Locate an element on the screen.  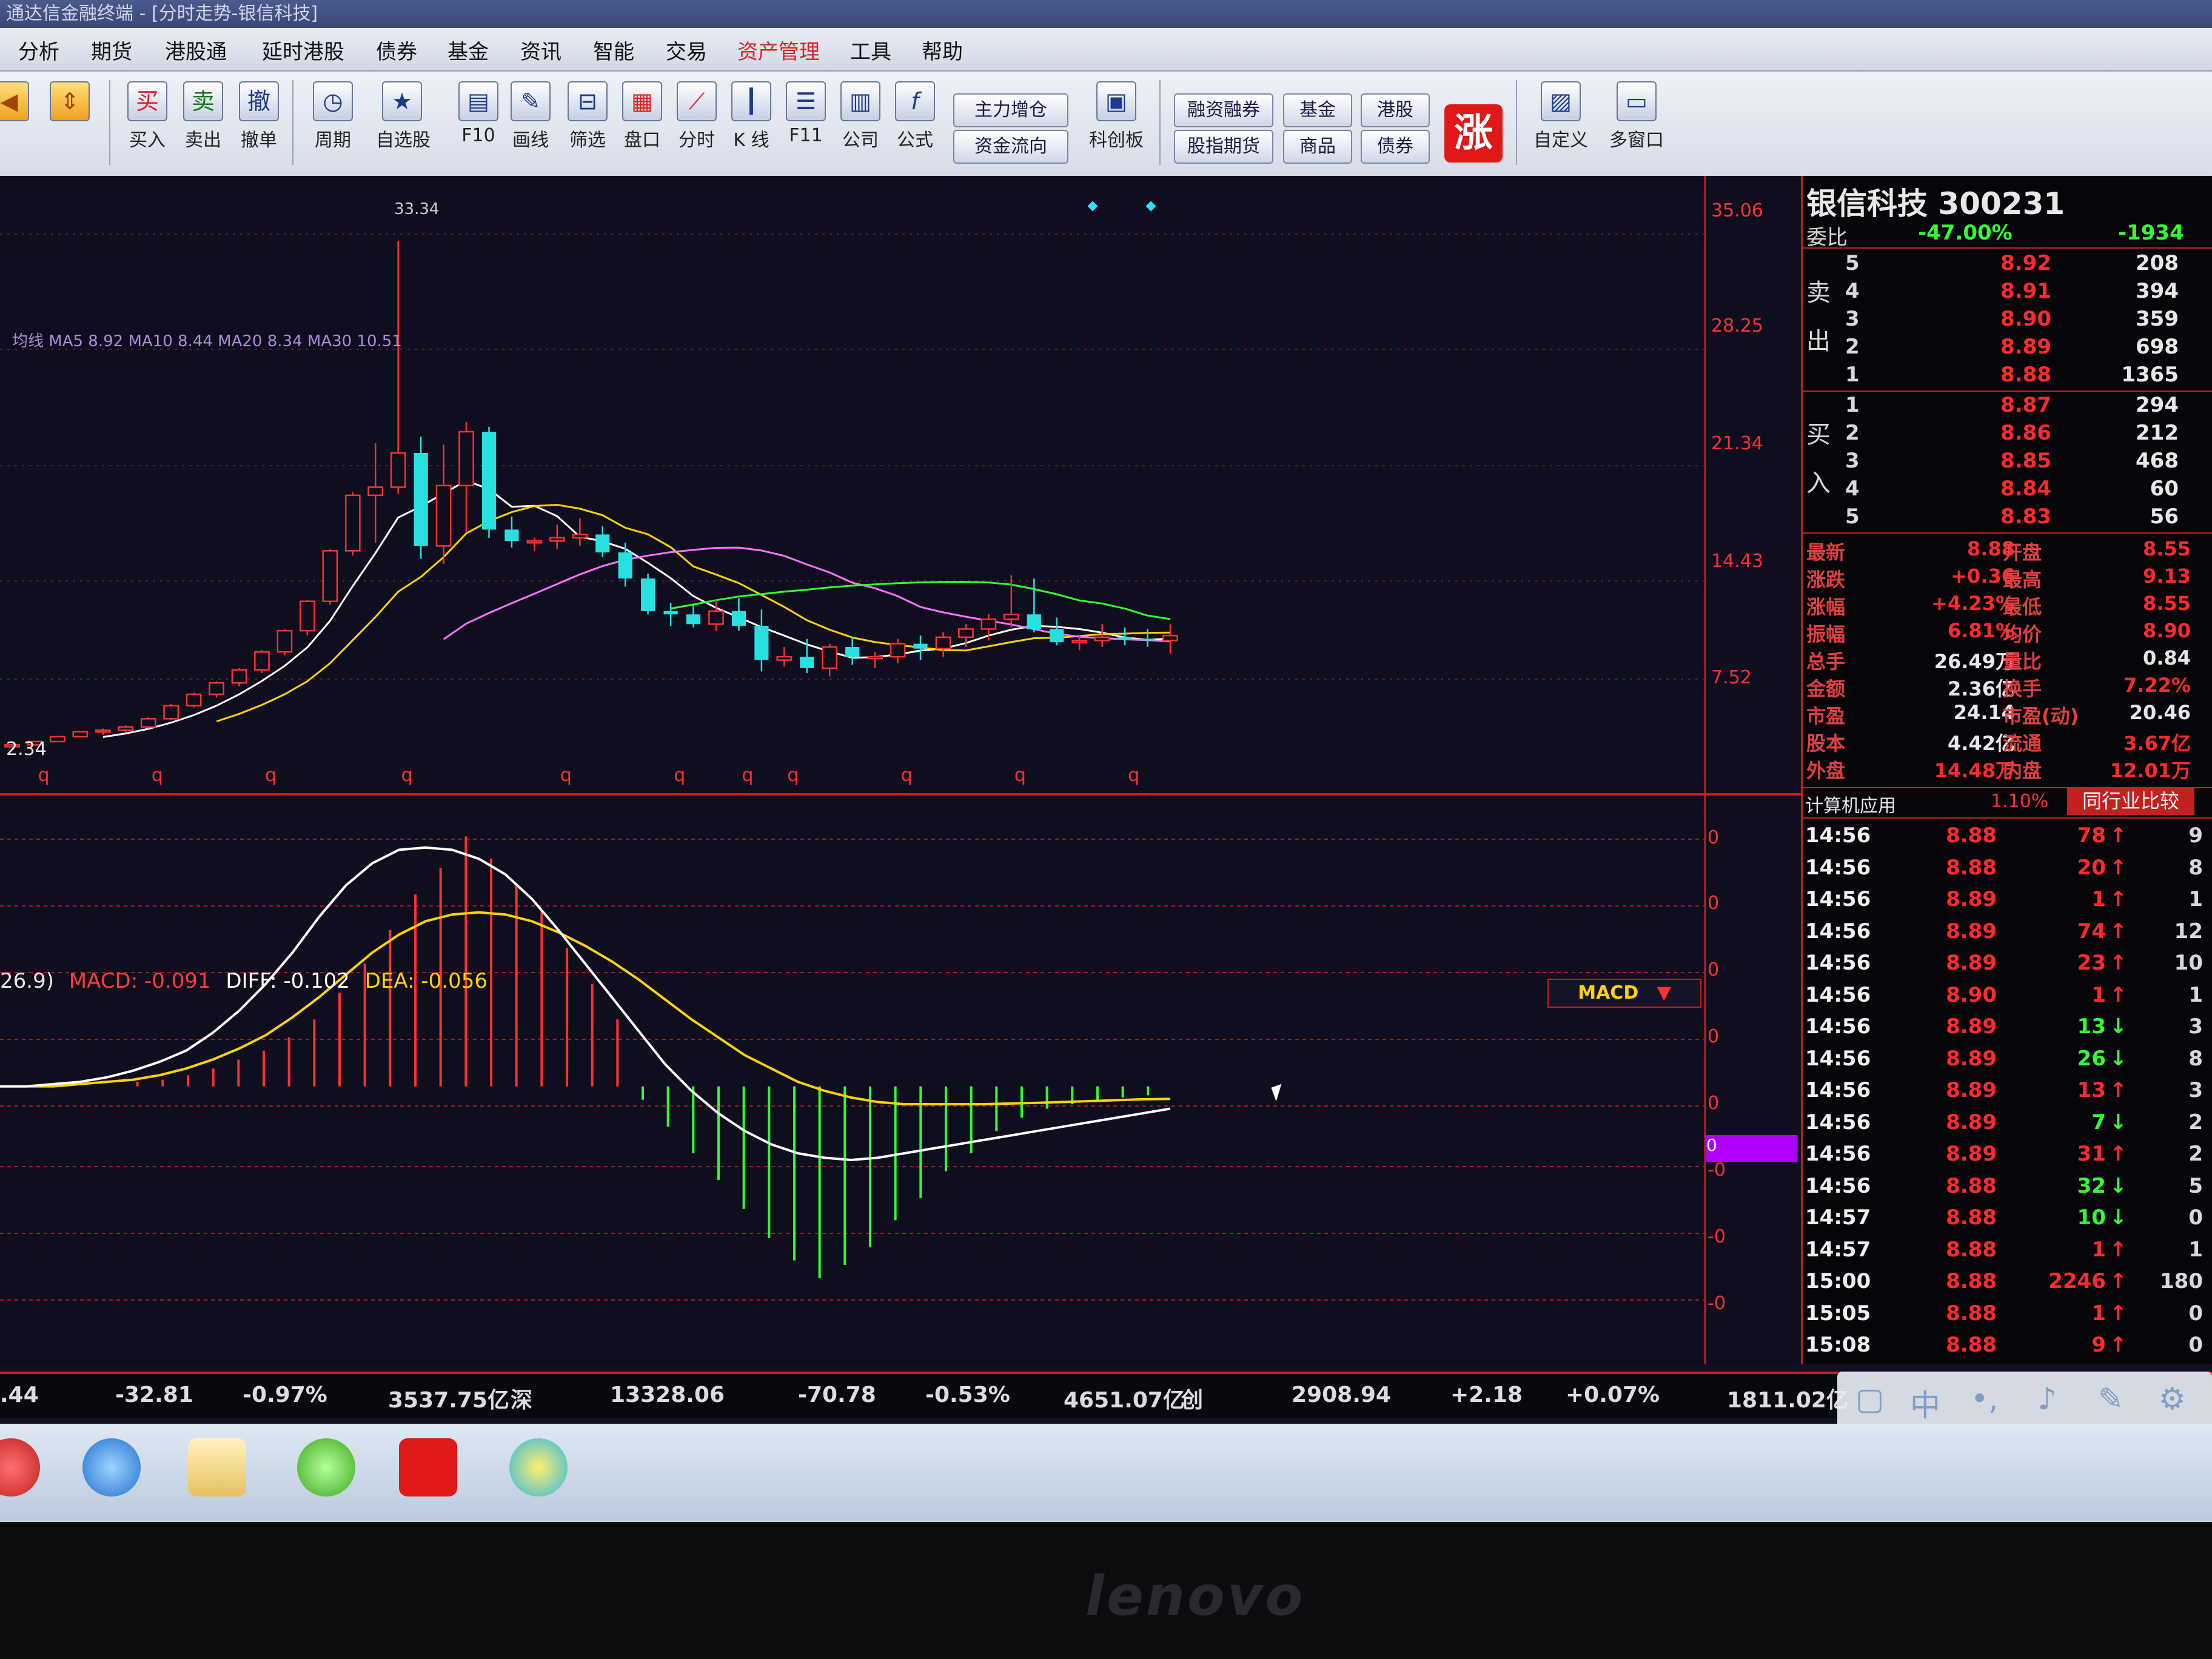
handwriting-icon: ✎ is located at coordinates (2110, 1398).